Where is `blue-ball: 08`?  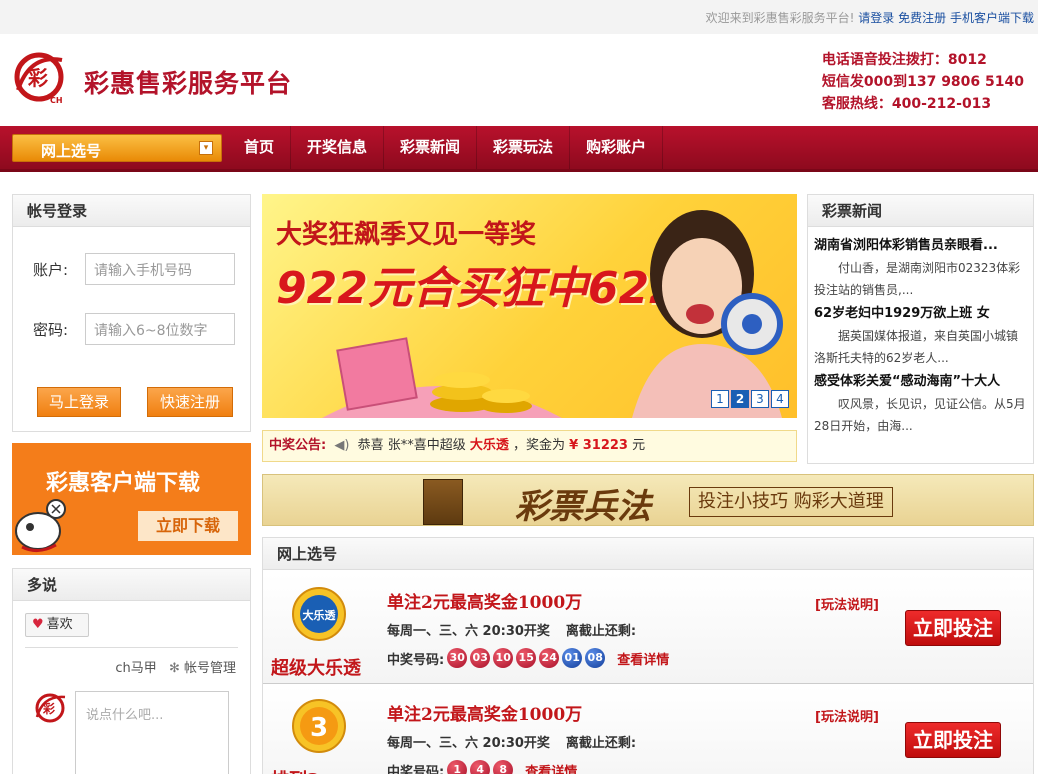
blue-ball: 08 is located at coordinates (595, 658).